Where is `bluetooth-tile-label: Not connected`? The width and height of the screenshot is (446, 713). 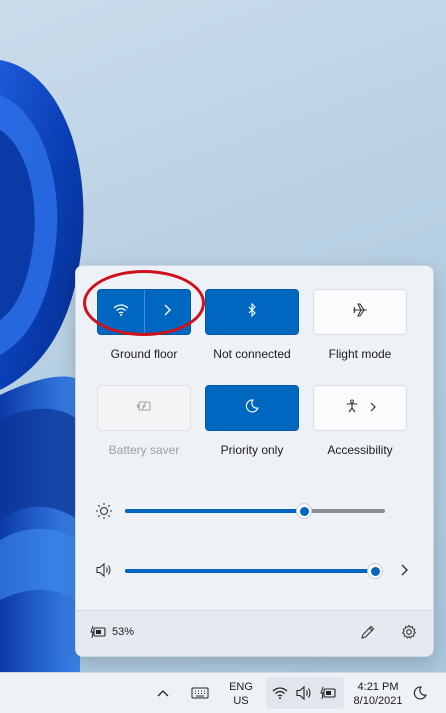 bluetooth-tile-label: Not connected is located at coordinates (252, 354).